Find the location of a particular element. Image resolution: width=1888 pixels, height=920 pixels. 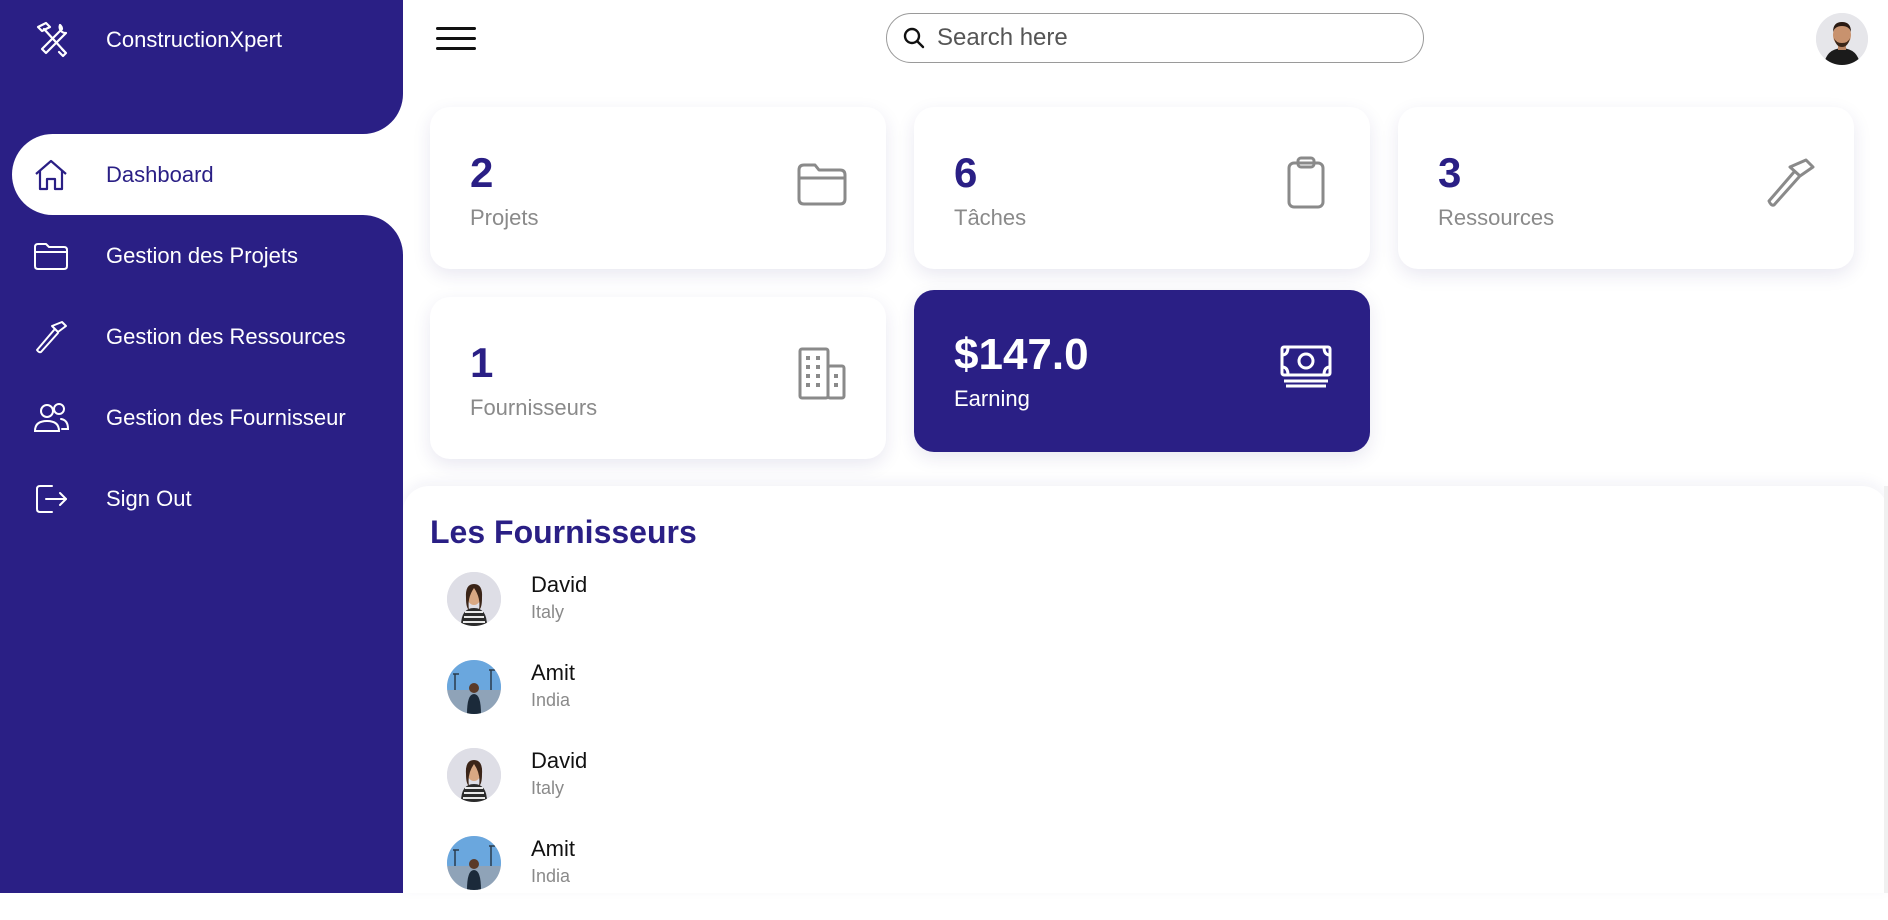

stat-card-earning: $147.0 Earning is located at coordinates (1142, 371).